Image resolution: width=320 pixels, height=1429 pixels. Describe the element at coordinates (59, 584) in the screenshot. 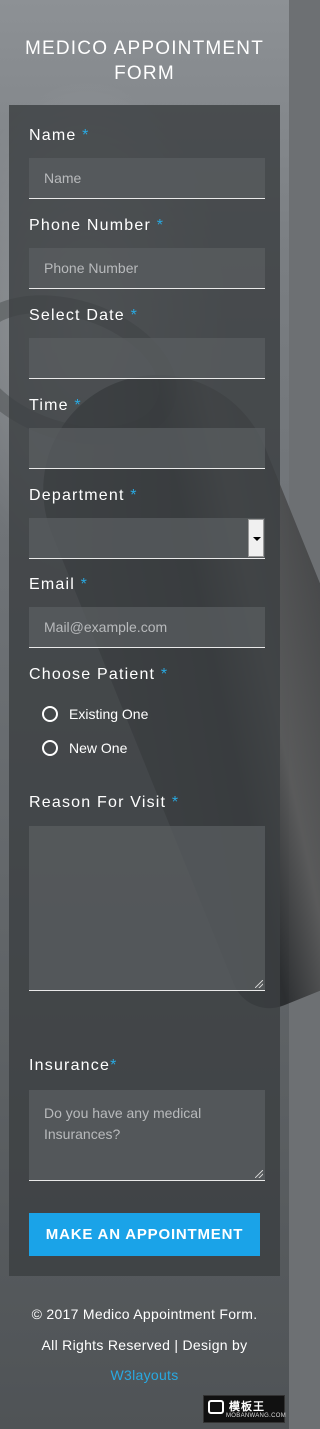

I see `email-label: Email *` at that location.